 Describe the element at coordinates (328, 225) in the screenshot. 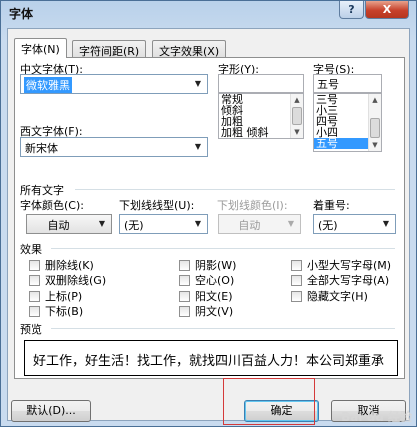

I see `emphasis-mark-value: (无)` at that location.